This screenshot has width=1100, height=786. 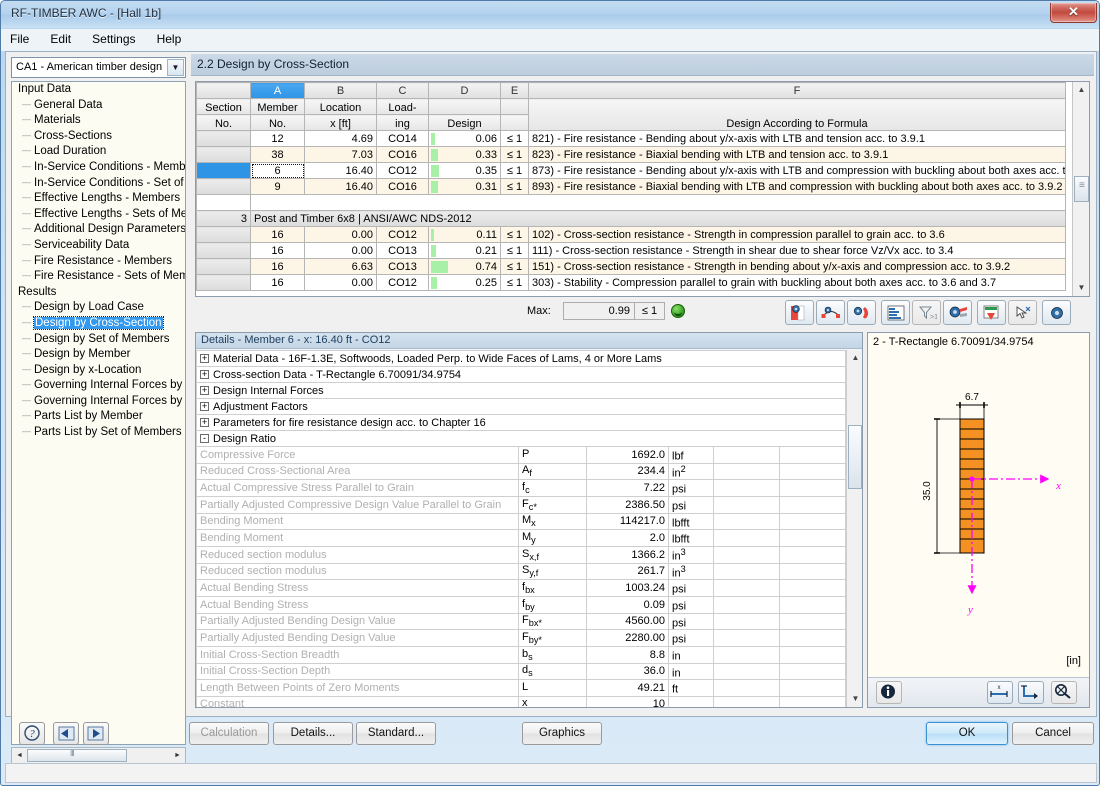 What do you see at coordinates (464, 138) in the screenshot?
I see `cell-design: 0.06` at bounding box center [464, 138].